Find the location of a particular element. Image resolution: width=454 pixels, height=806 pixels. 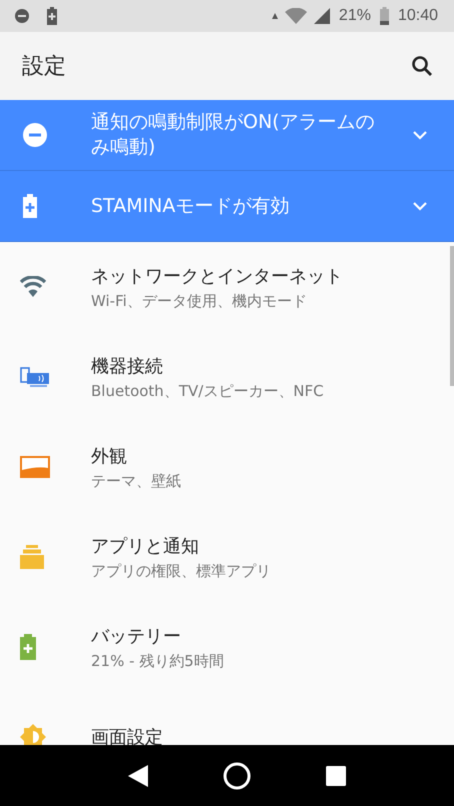

item-subtitle: アプリの権限、標準アプリ is located at coordinates (181, 571).